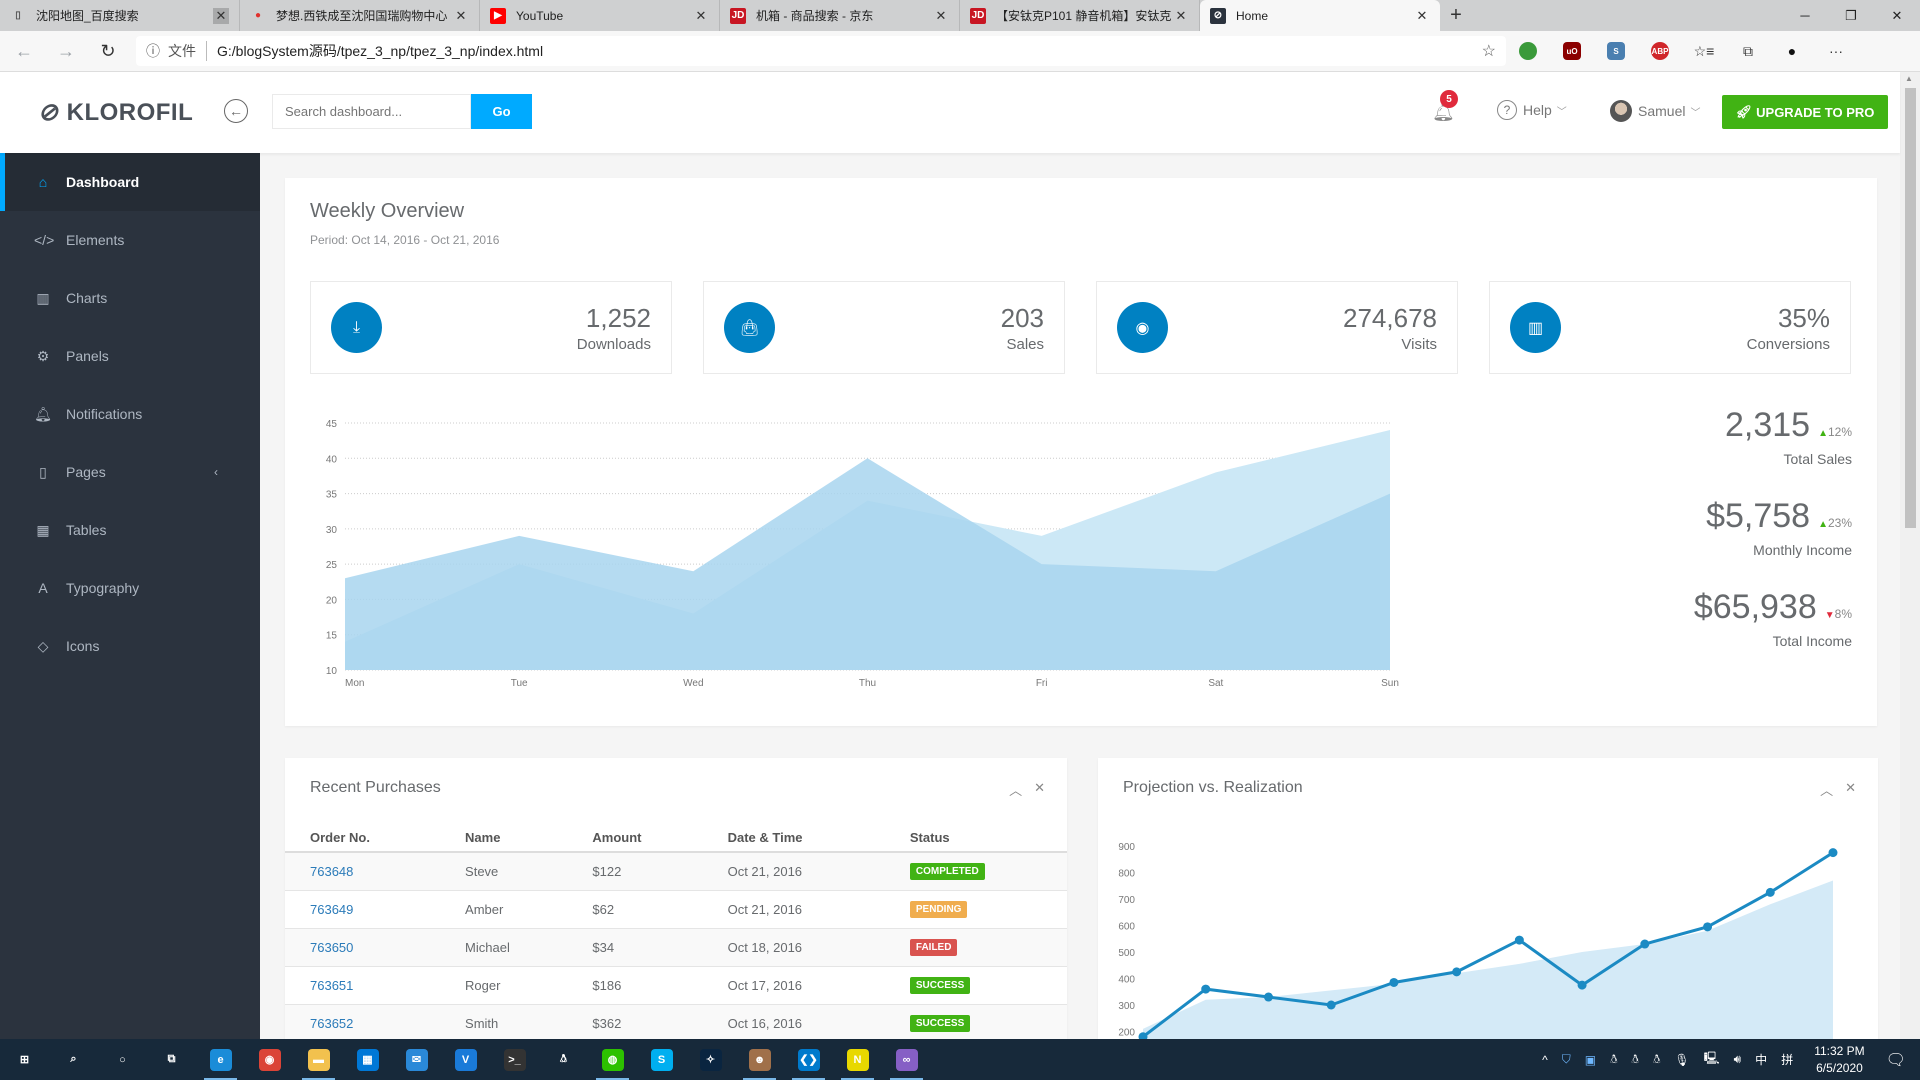  Describe the element at coordinates (514, 1059) in the screenshot. I see `terminal-icon: >_` at that location.